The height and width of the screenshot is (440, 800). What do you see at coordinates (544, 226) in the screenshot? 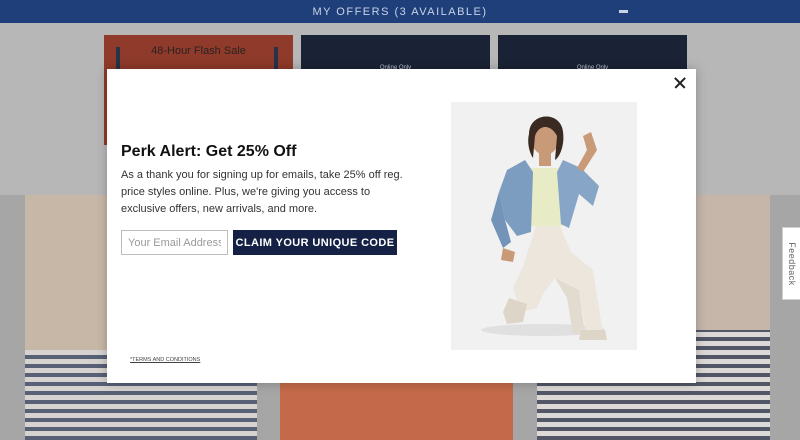
I see `model-photo` at bounding box center [544, 226].